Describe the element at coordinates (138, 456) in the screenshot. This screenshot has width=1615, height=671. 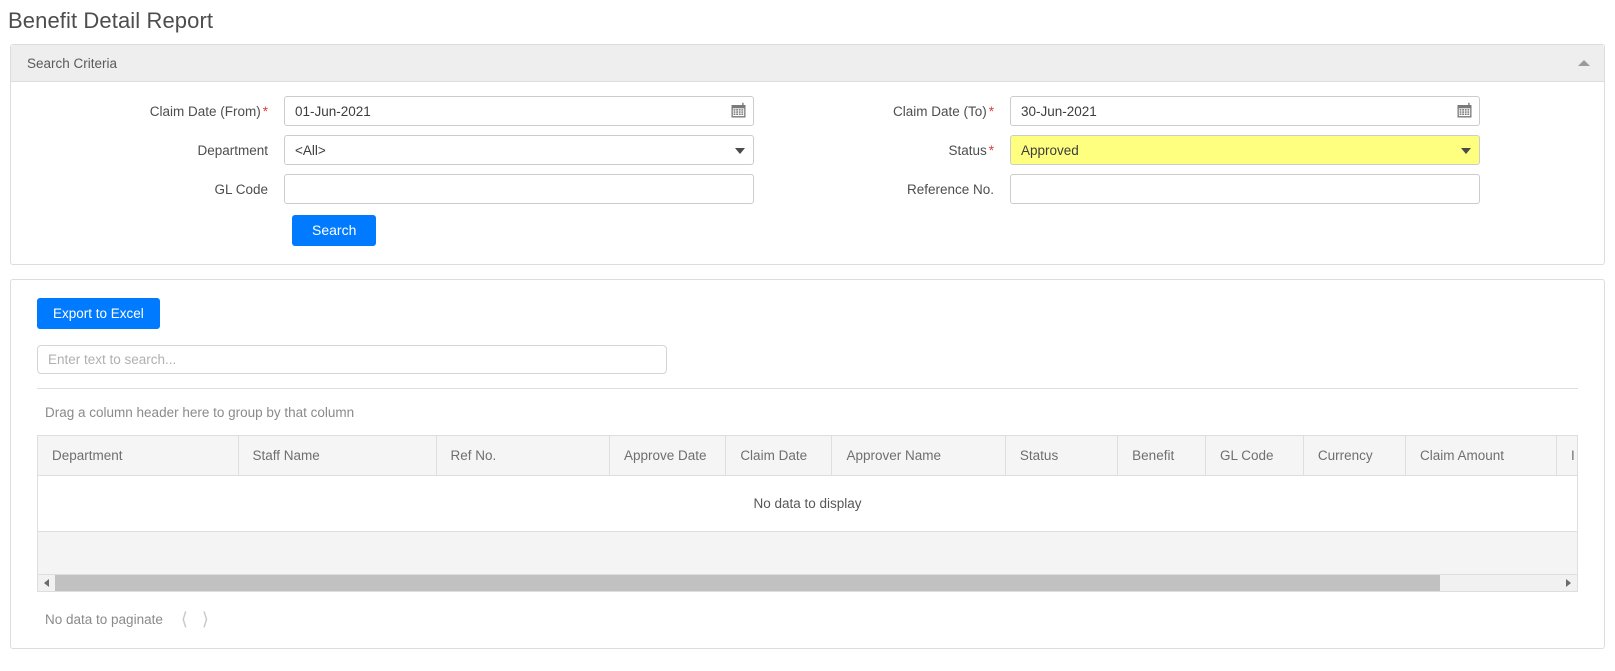
I see `column-header-department: Department` at that location.